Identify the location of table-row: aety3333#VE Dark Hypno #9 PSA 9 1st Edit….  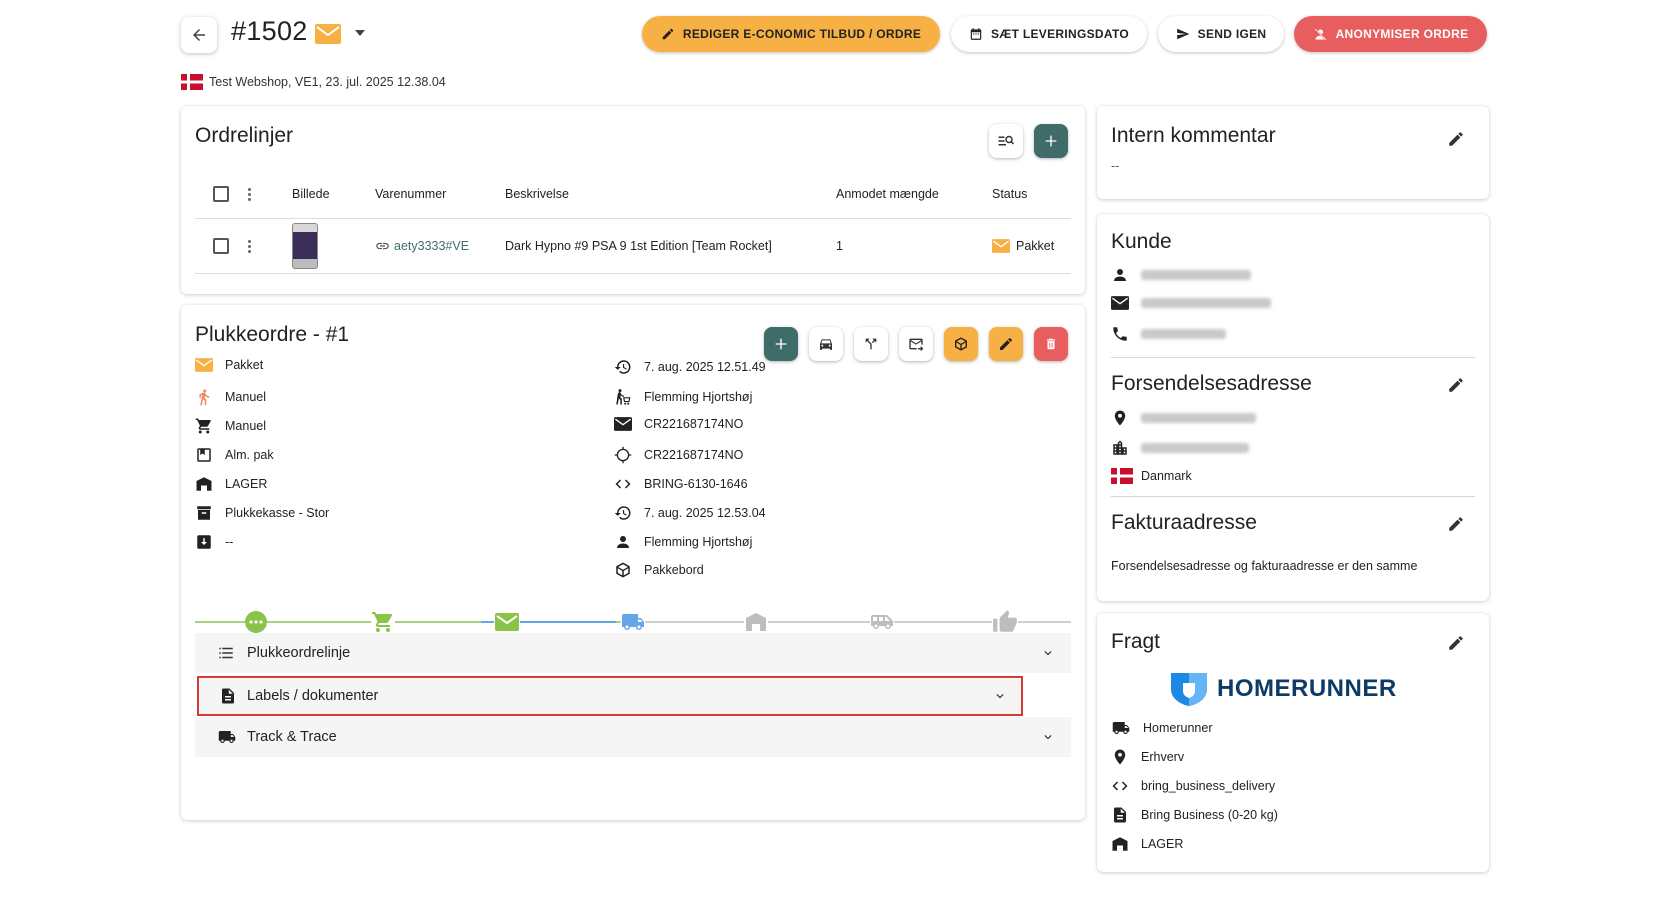
(633, 246).